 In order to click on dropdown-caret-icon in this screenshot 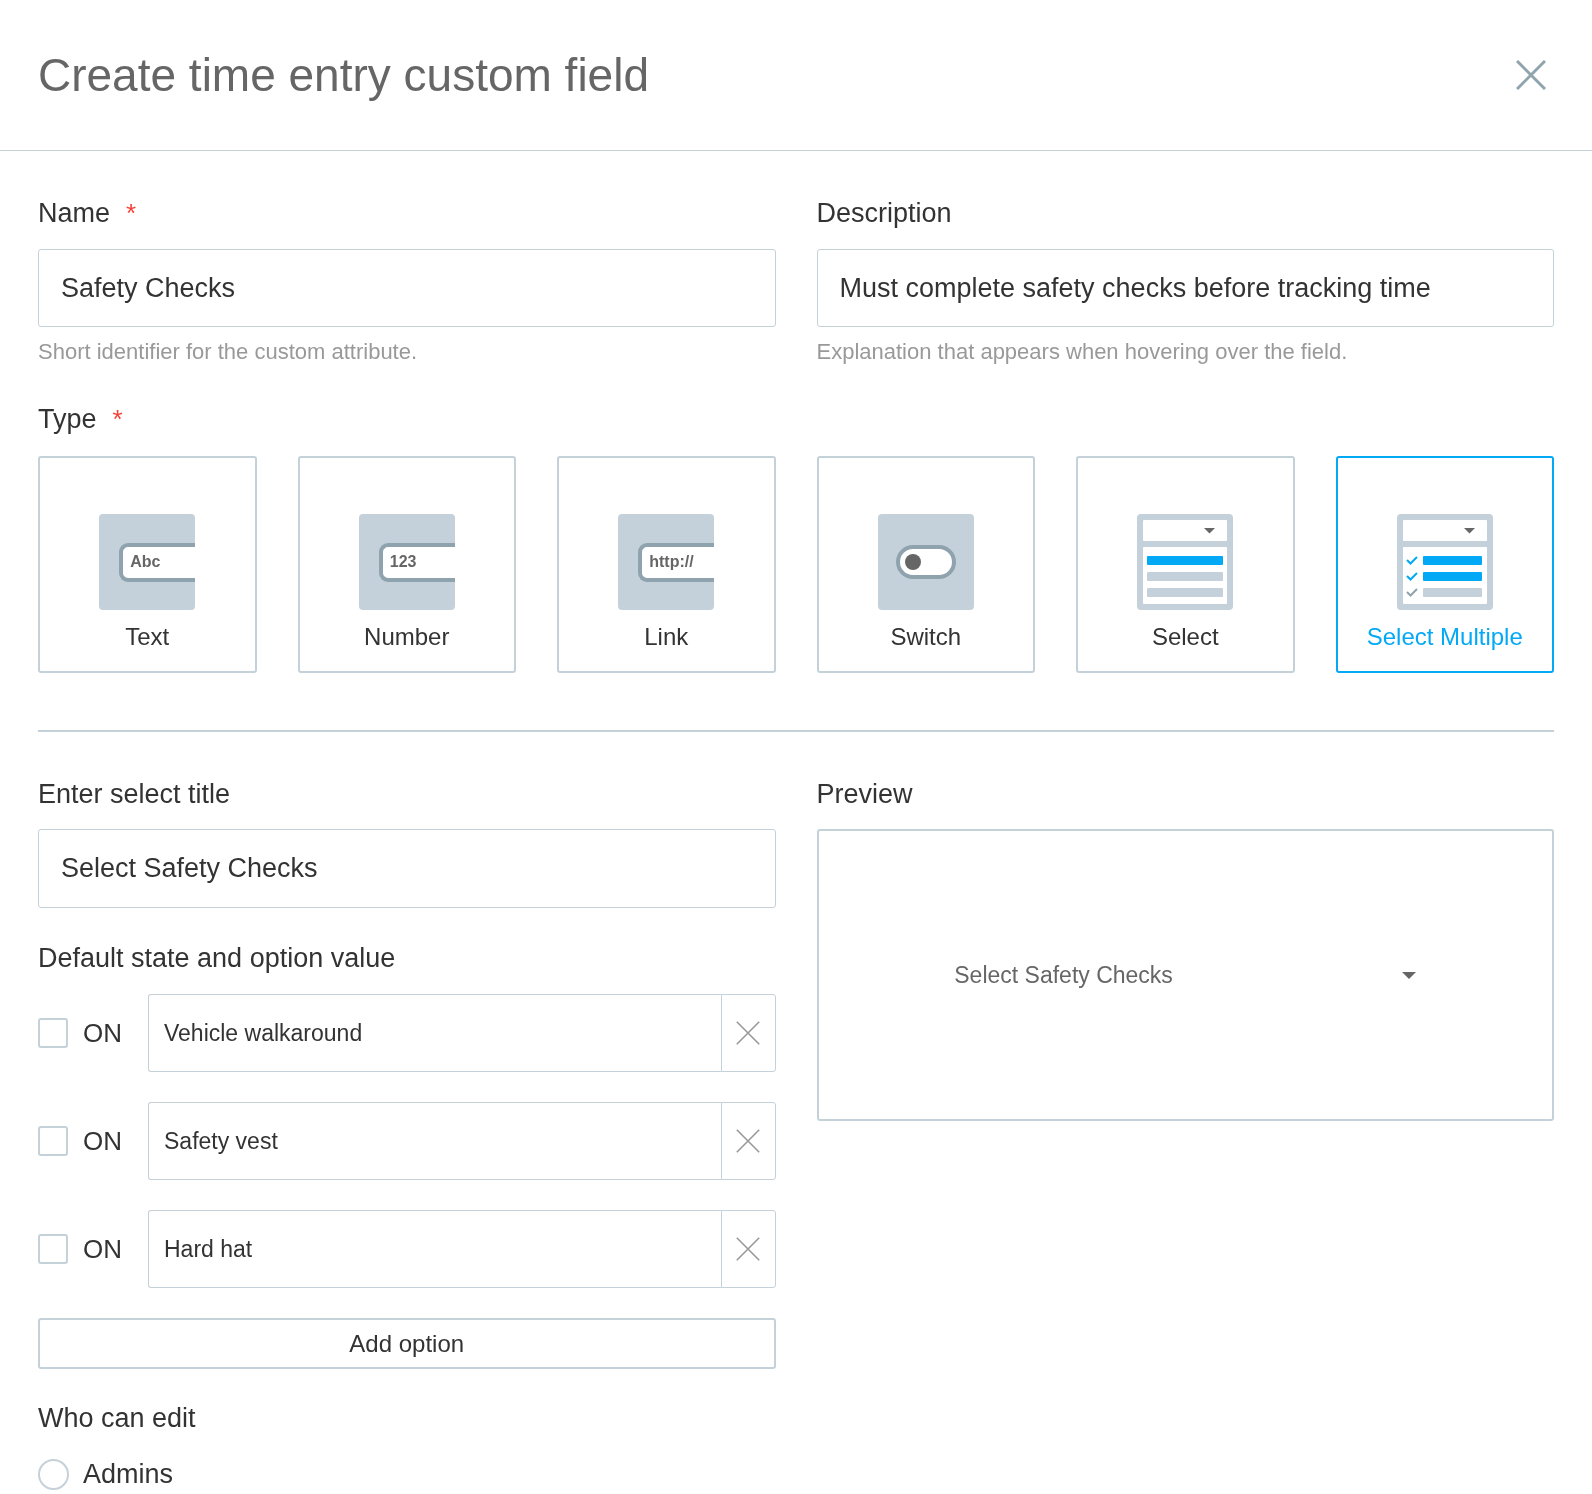, I will do `click(1409, 975)`.